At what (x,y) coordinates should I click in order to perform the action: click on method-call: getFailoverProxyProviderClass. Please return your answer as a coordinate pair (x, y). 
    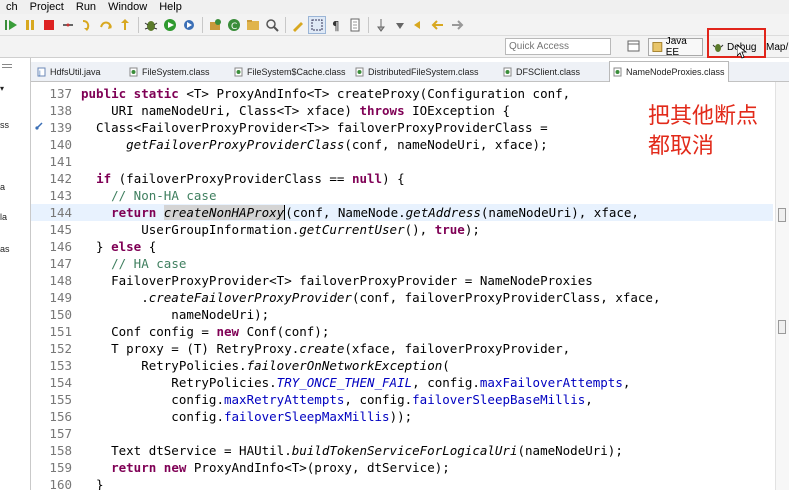
    Looking at the image, I should click on (235, 144).